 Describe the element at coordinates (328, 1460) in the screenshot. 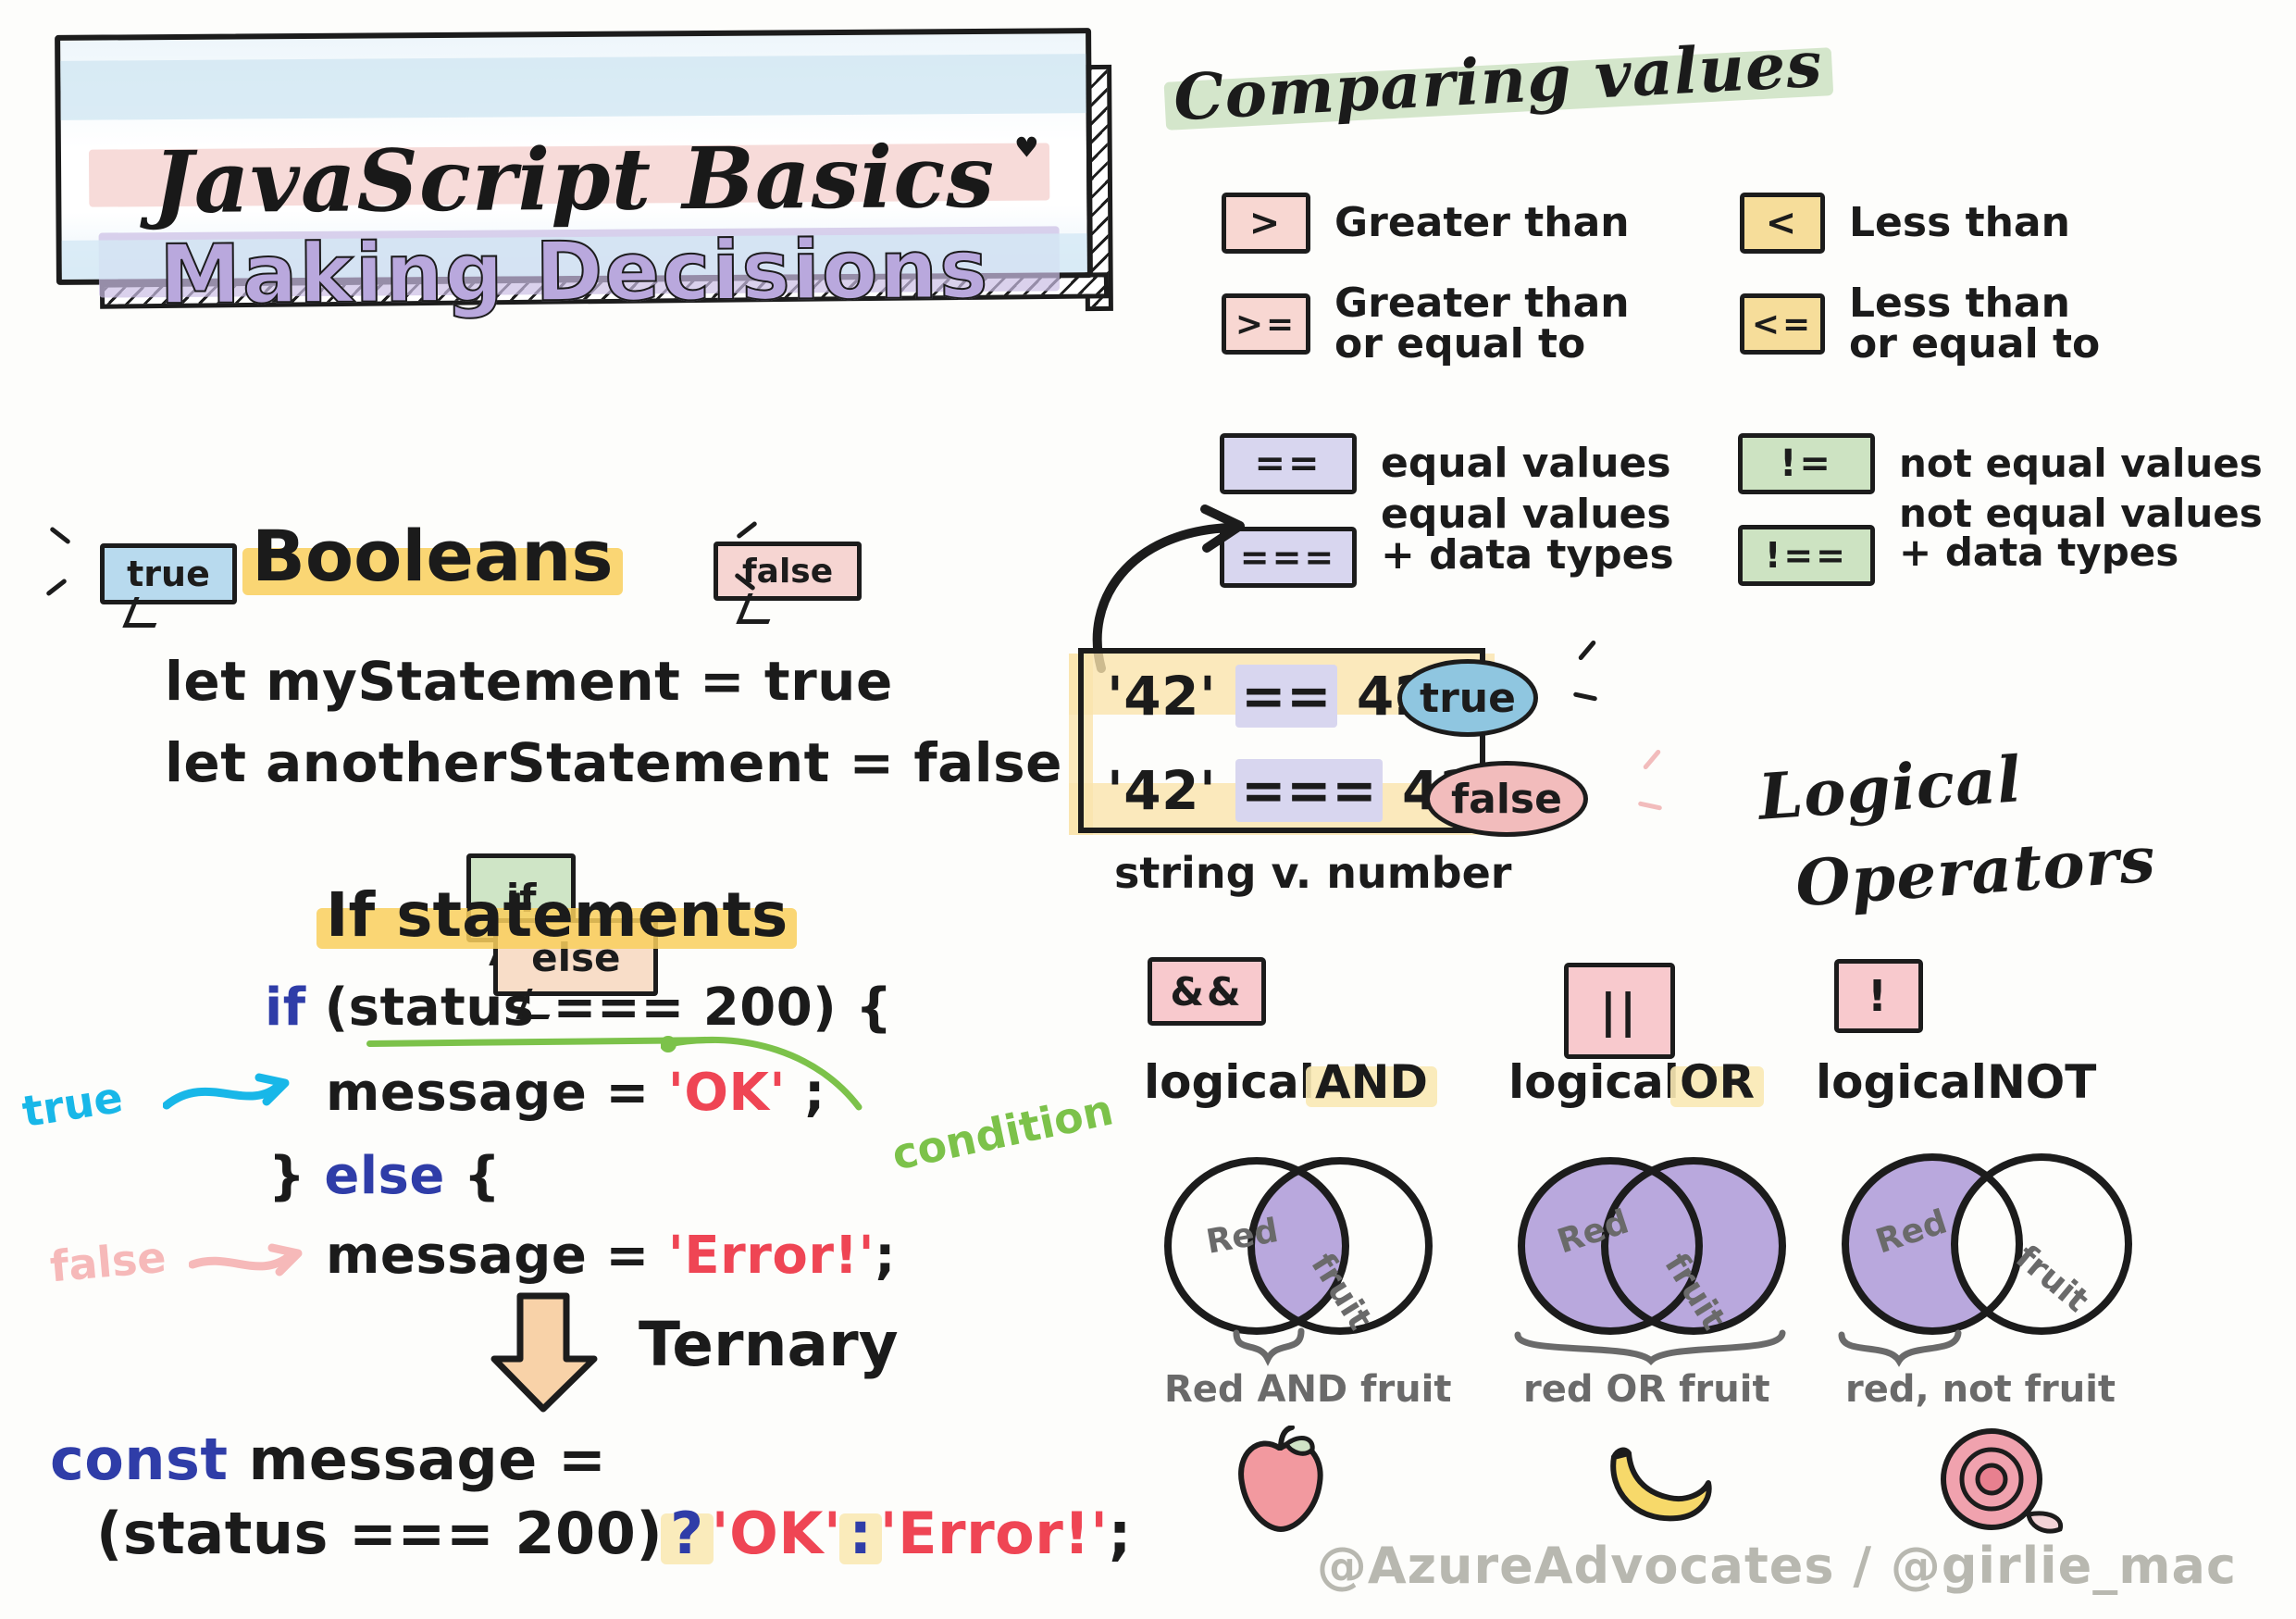

I see `ternary-code-line-1: const message =` at that location.